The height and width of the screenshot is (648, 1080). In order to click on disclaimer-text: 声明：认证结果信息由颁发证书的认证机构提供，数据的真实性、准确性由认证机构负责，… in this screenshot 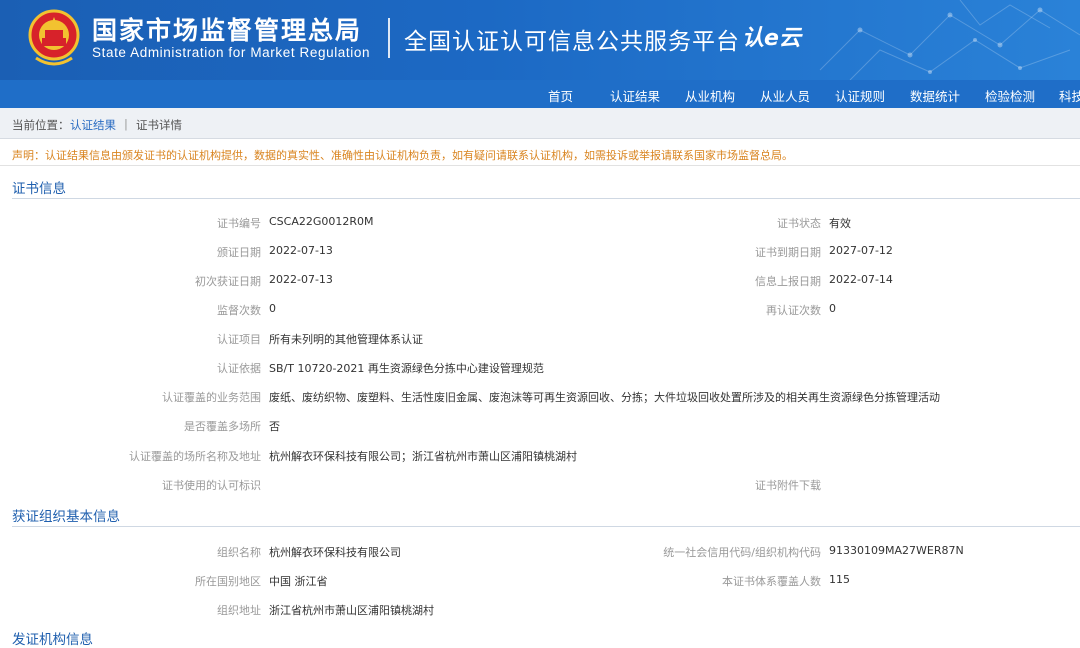, I will do `click(402, 155)`.